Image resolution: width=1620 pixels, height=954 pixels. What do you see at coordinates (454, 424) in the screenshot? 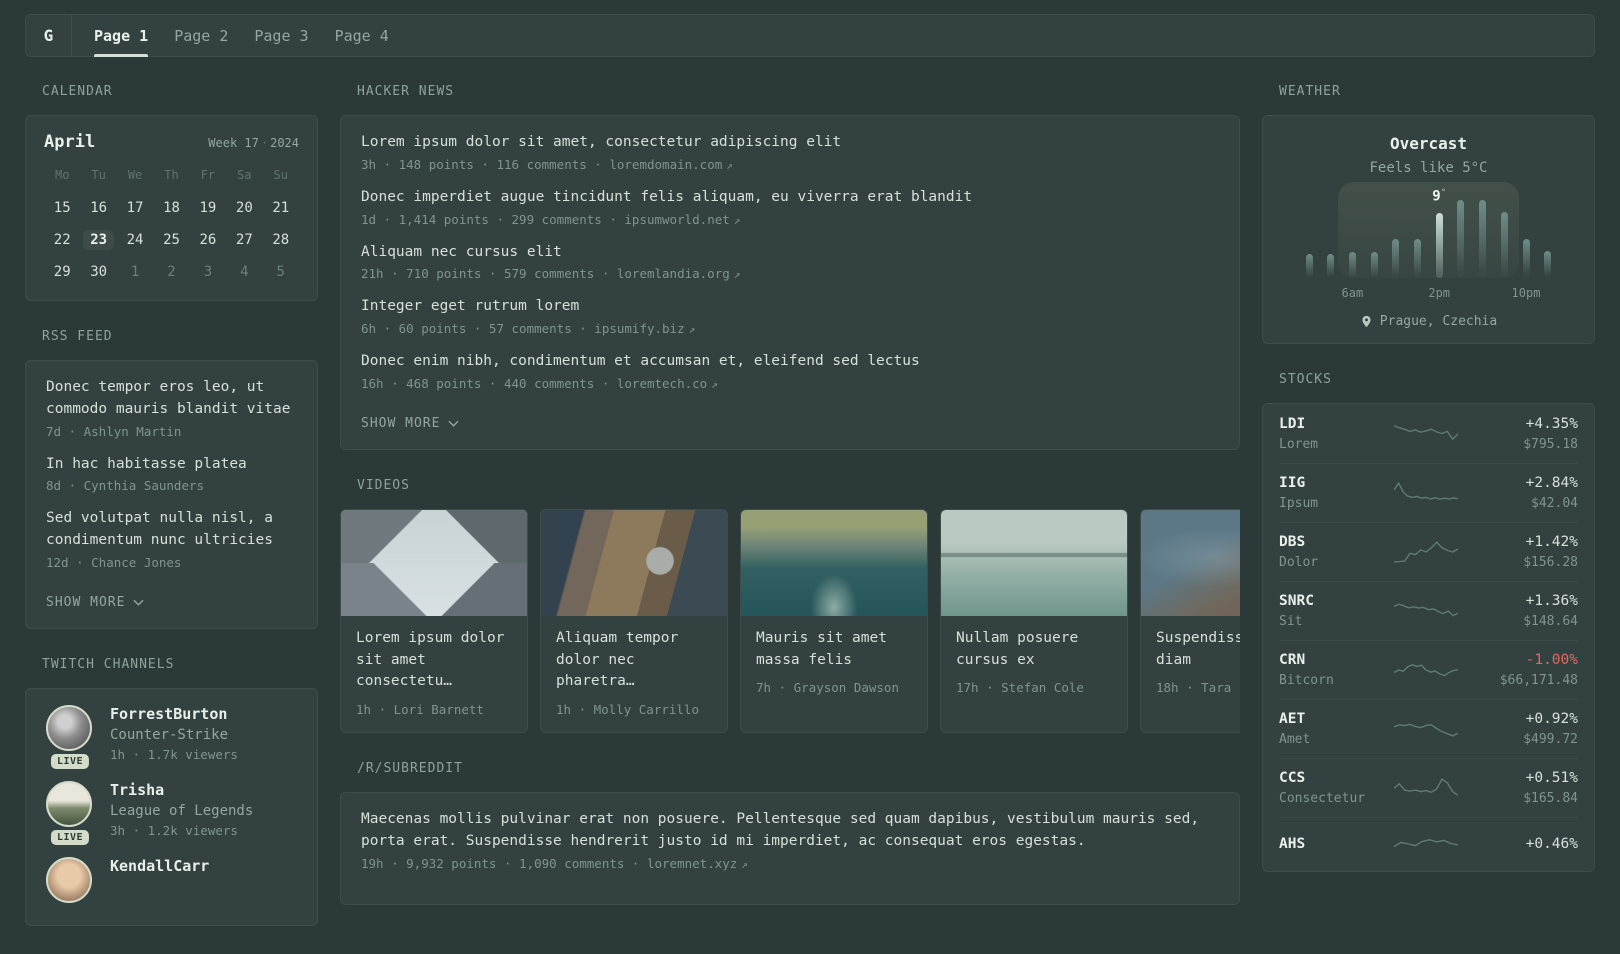
I see `chevron-down-icon` at bounding box center [454, 424].